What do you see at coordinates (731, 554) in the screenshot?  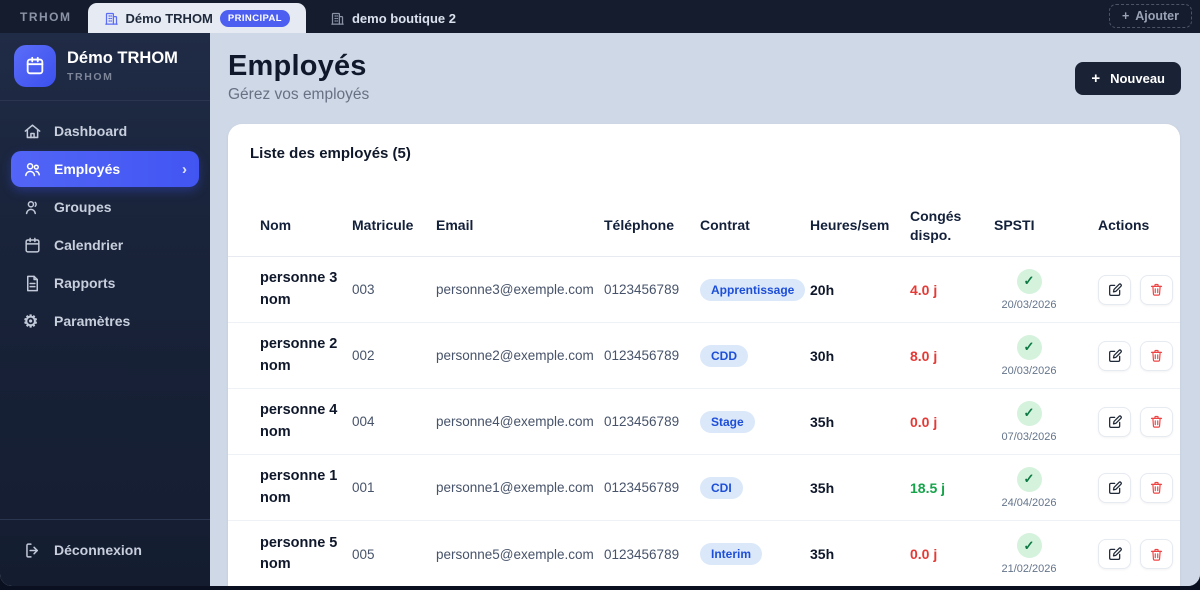 I see `contract-badge: Interim` at bounding box center [731, 554].